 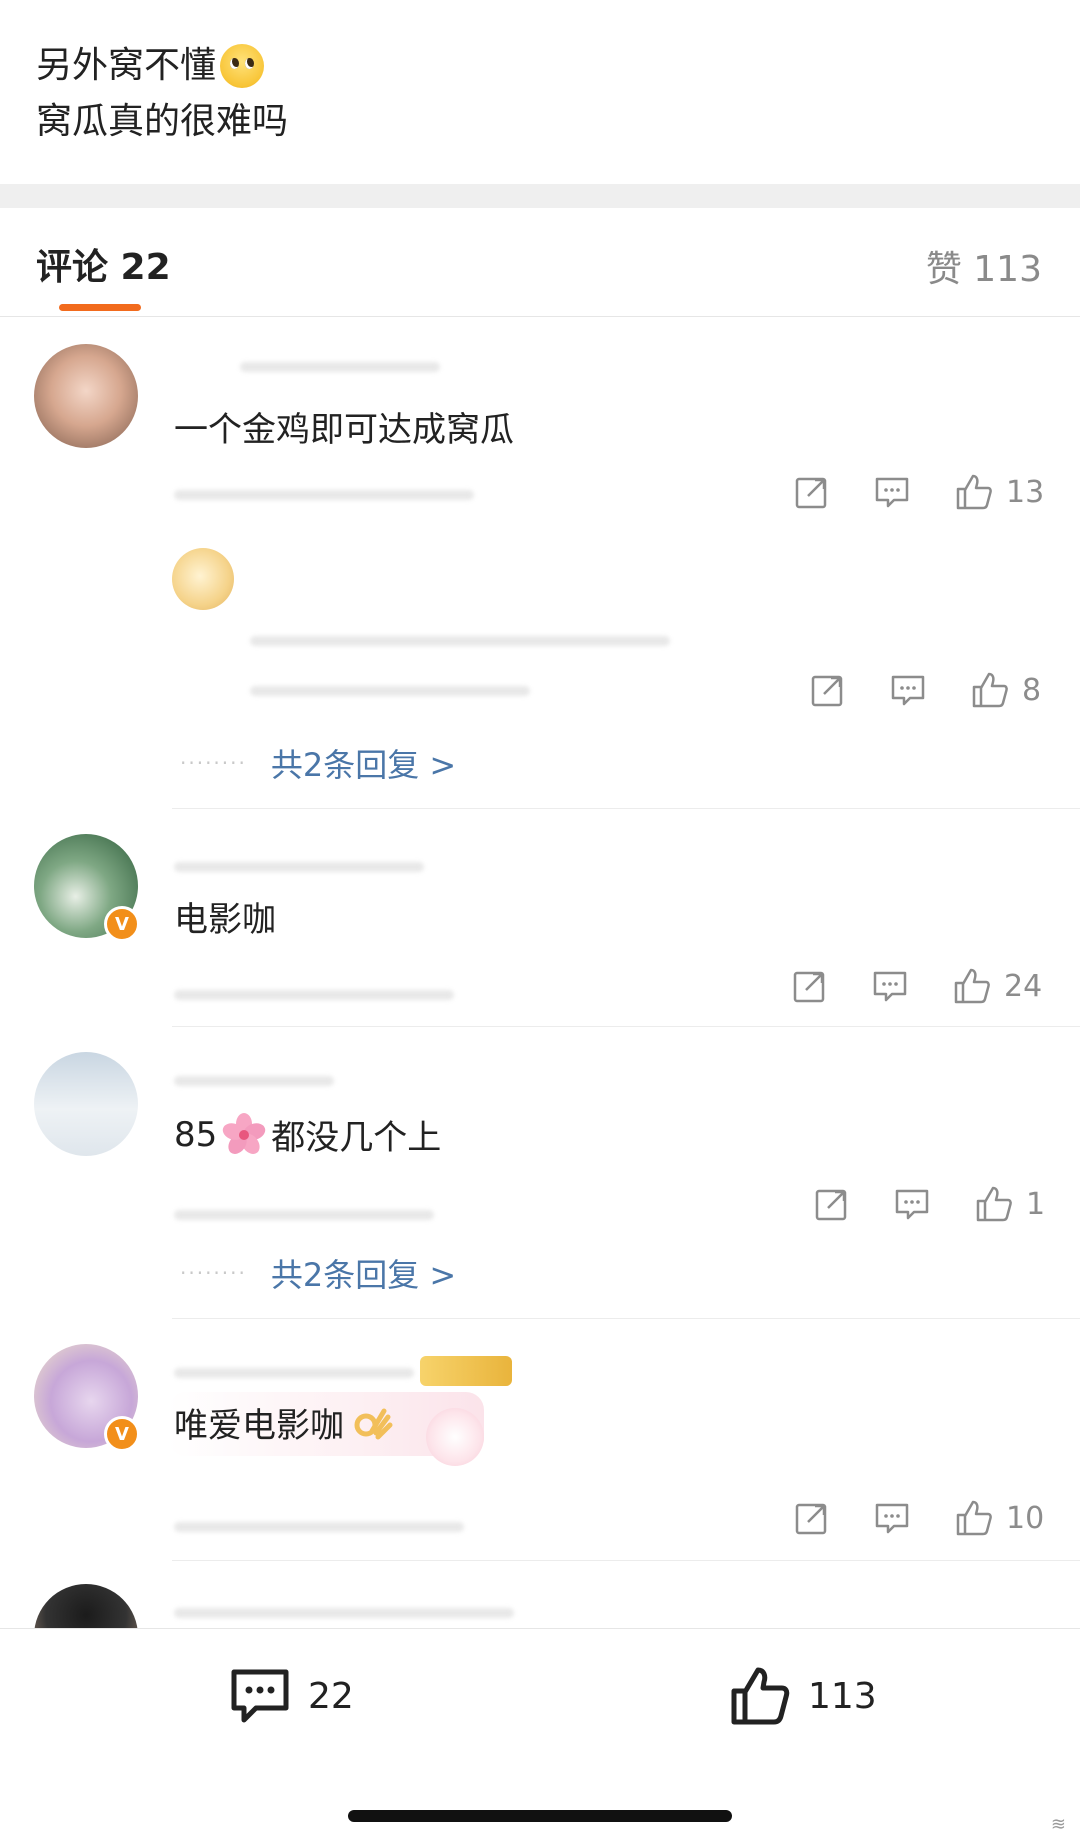 I want to click on home-indicator, so click(x=540, y=1816).